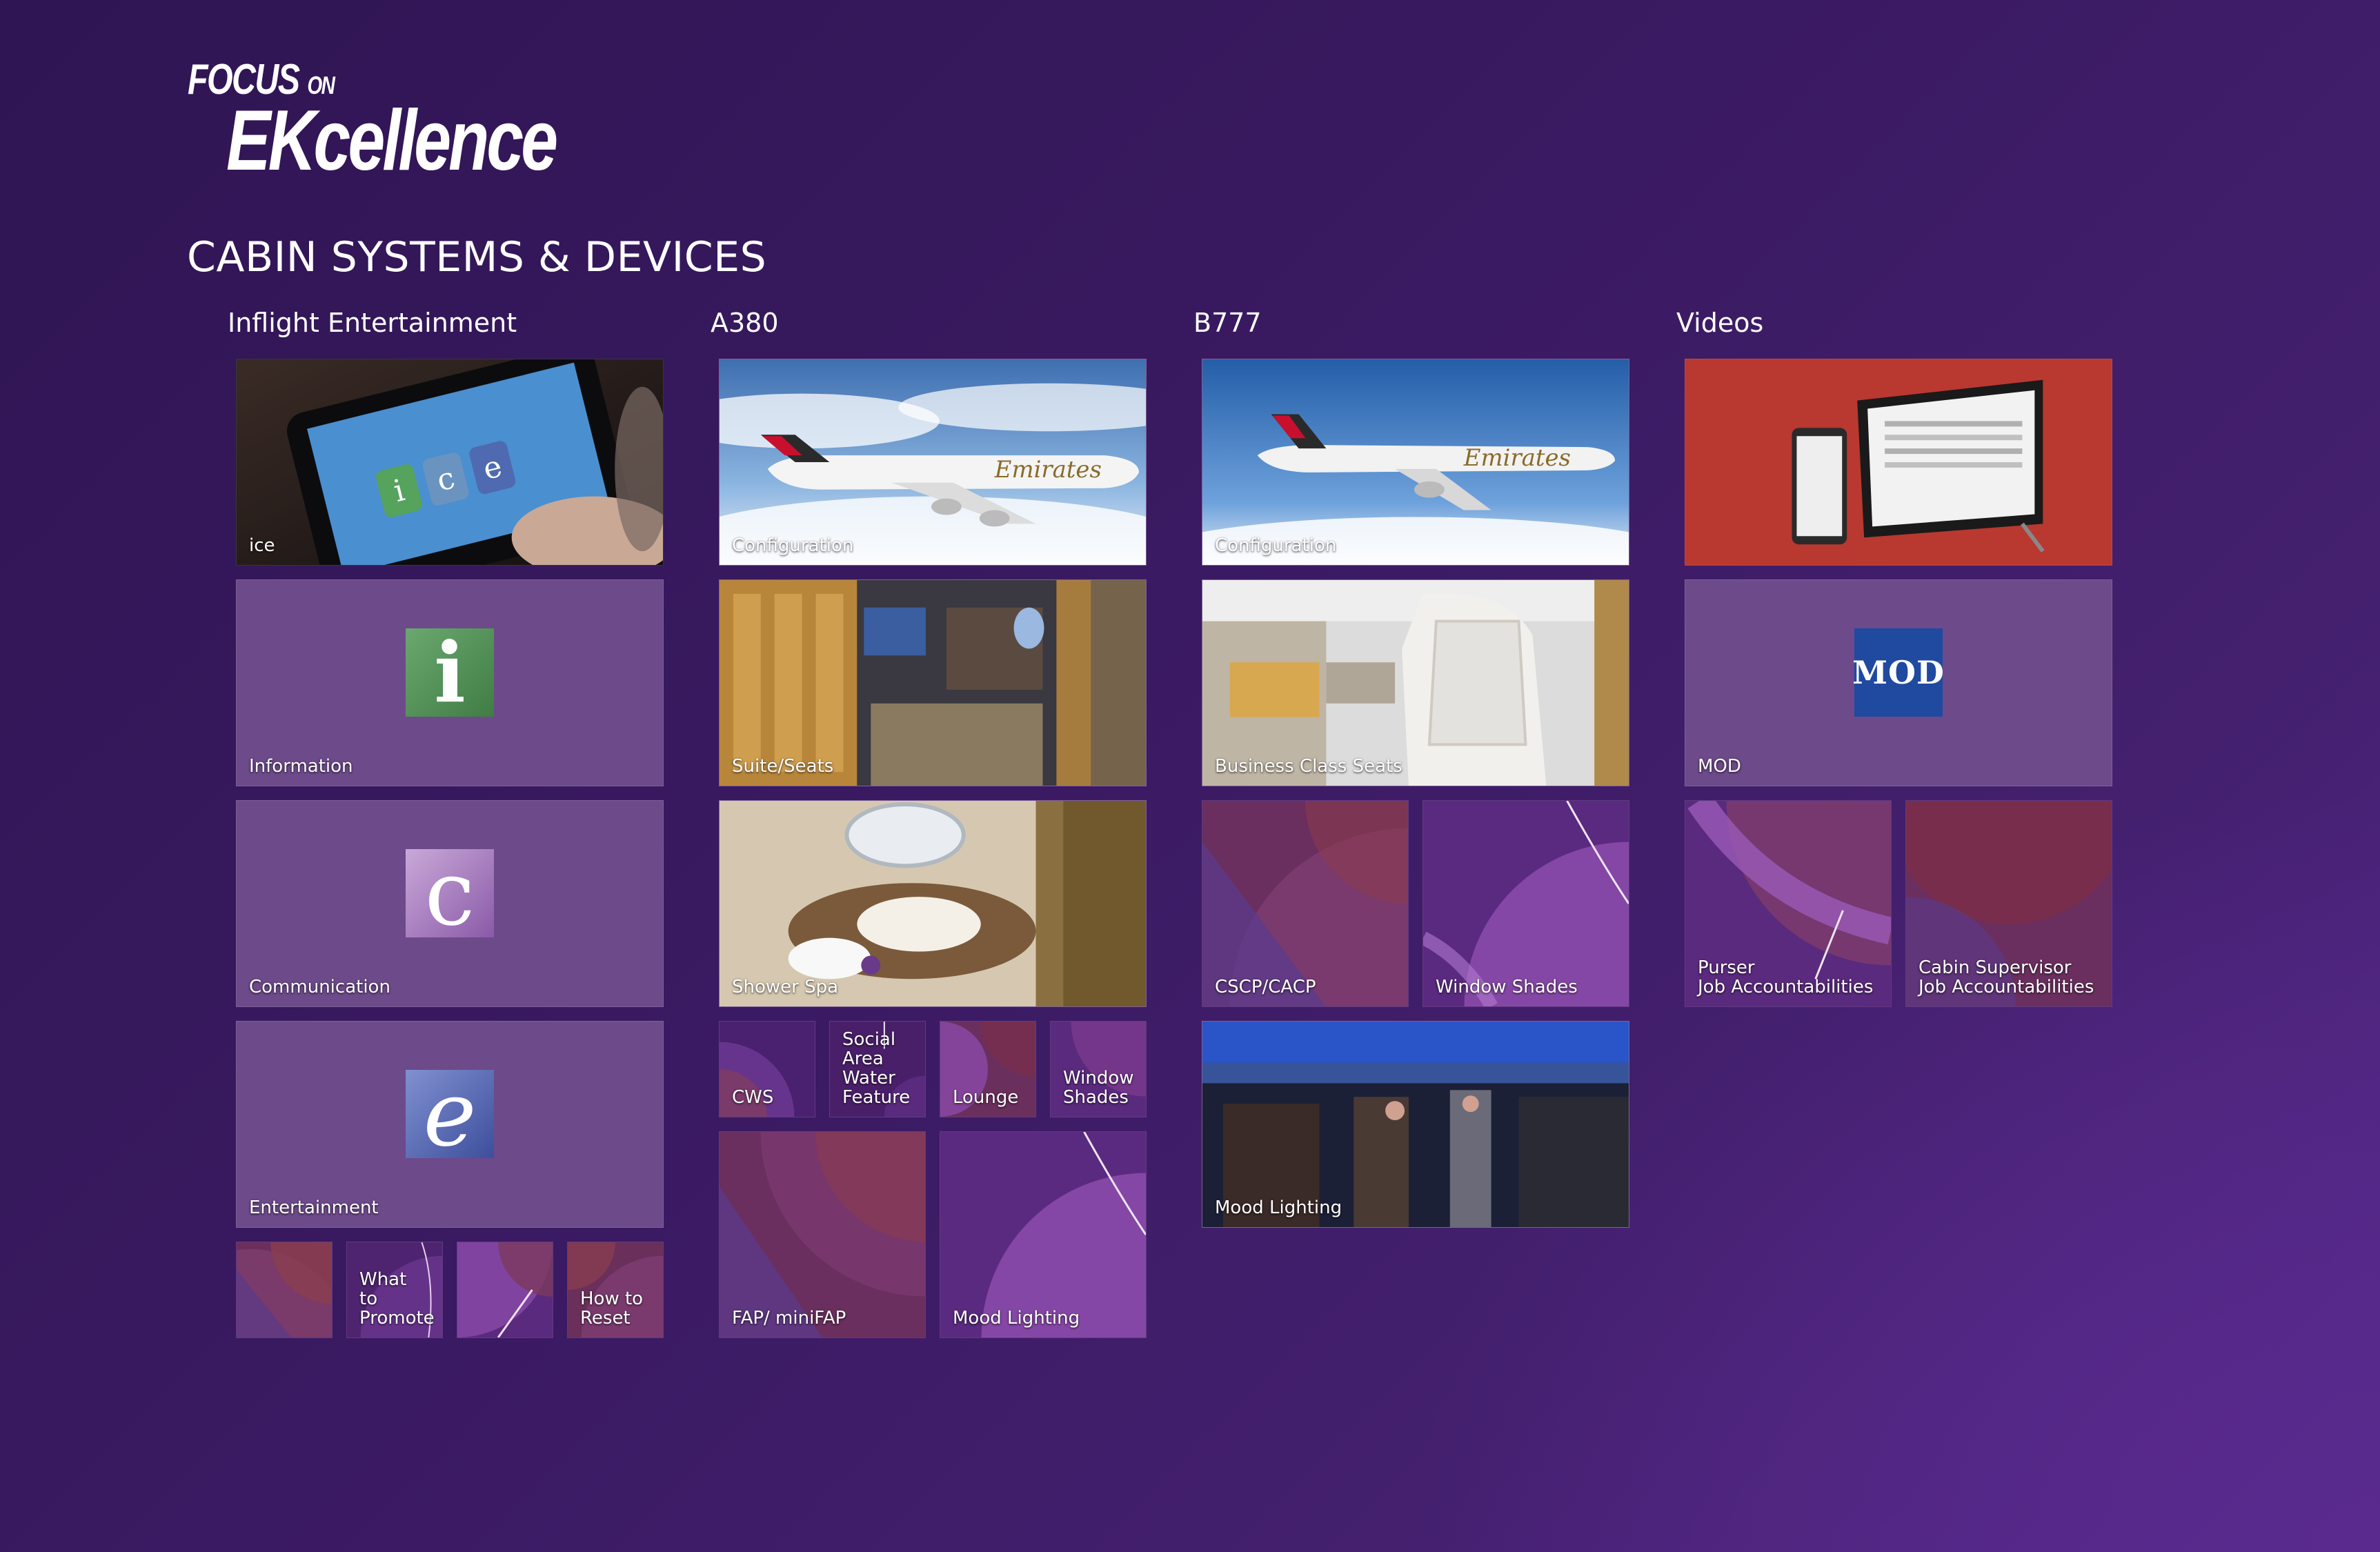  I want to click on tile-label: Communication, so click(319, 987).